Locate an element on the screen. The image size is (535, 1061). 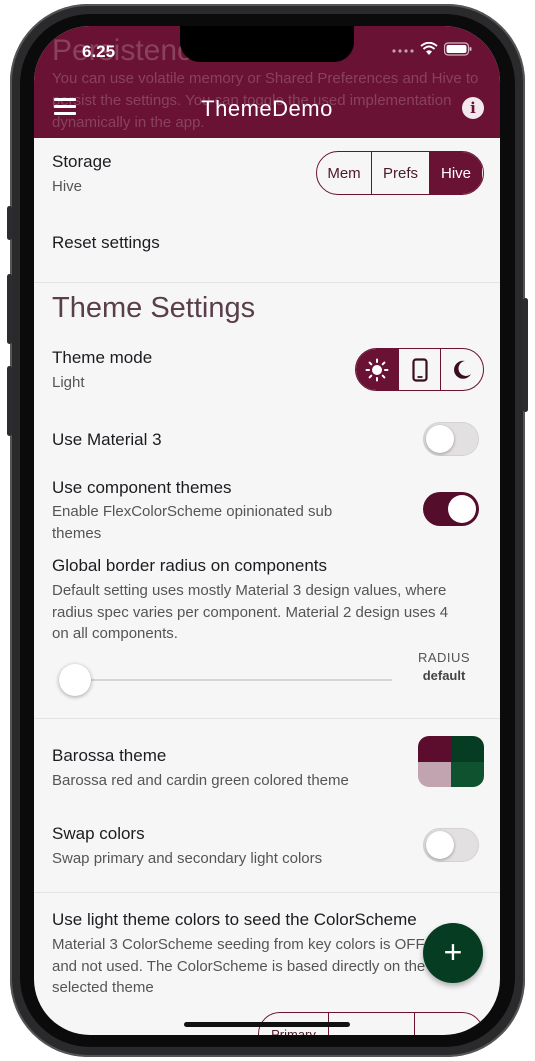
storage-option-mem: Mem is located at coordinates (344, 173).